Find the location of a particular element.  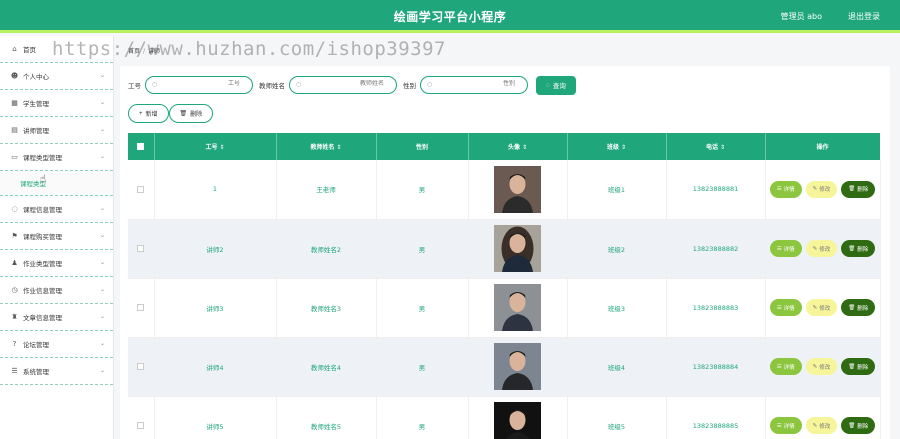

cell-name: 教师姓名4 is located at coordinates (326, 367).